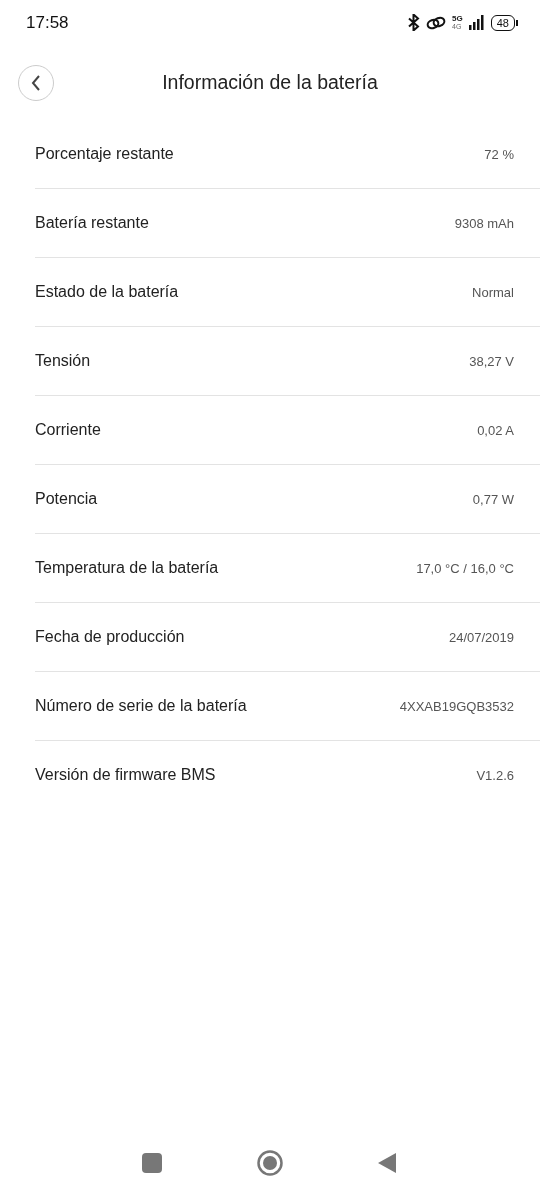 This screenshot has width=540, height=1200. What do you see at coordinates (68, 430) in the screenshot?
I see `row-label: Corriente` at bounding box center [68, 430].